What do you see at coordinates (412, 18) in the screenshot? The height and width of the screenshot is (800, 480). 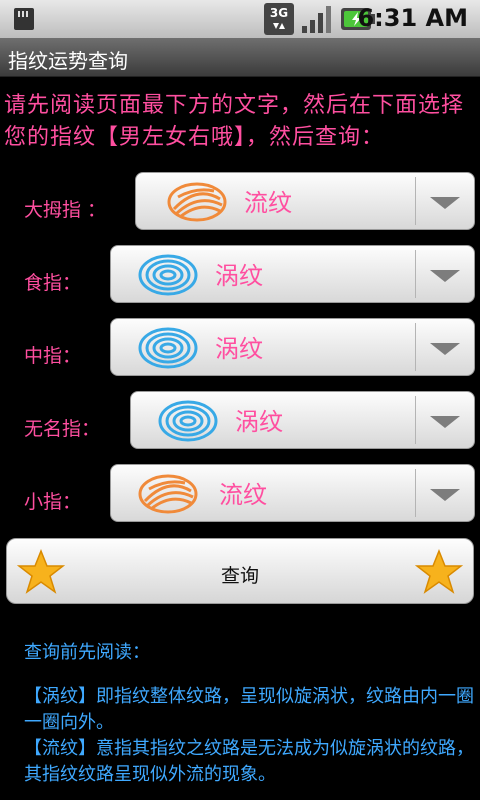 I see `clock: 6:31 AM` at bounding box center [412, 18].